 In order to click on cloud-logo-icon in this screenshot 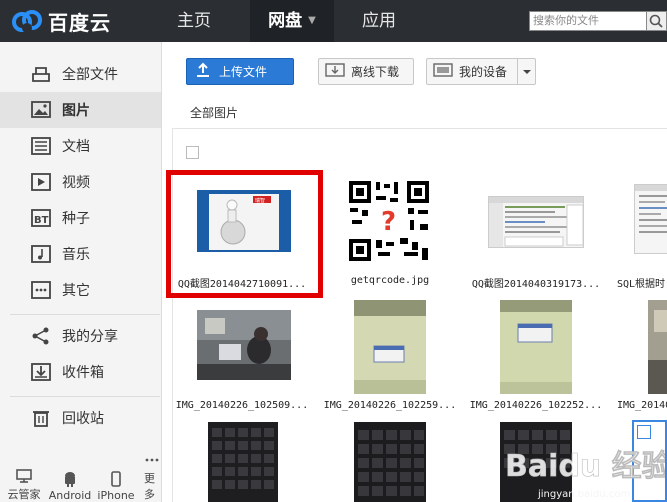, I will do `click(27, 21)`.